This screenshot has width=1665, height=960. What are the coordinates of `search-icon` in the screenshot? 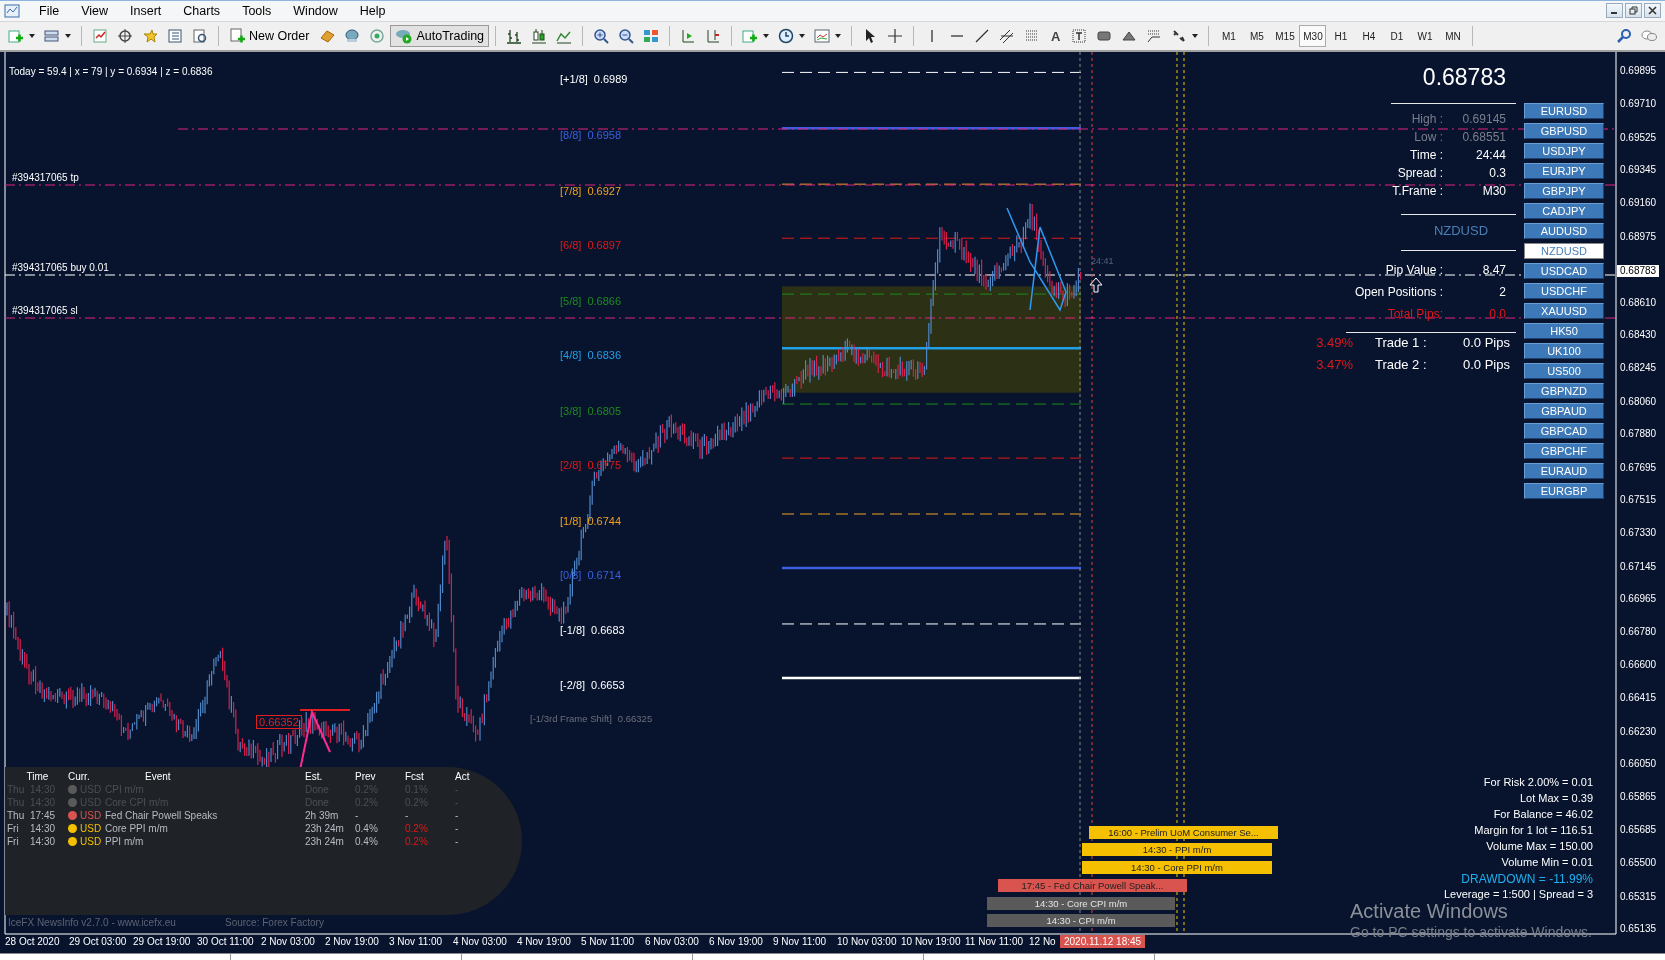 It's located at (1624, 36).